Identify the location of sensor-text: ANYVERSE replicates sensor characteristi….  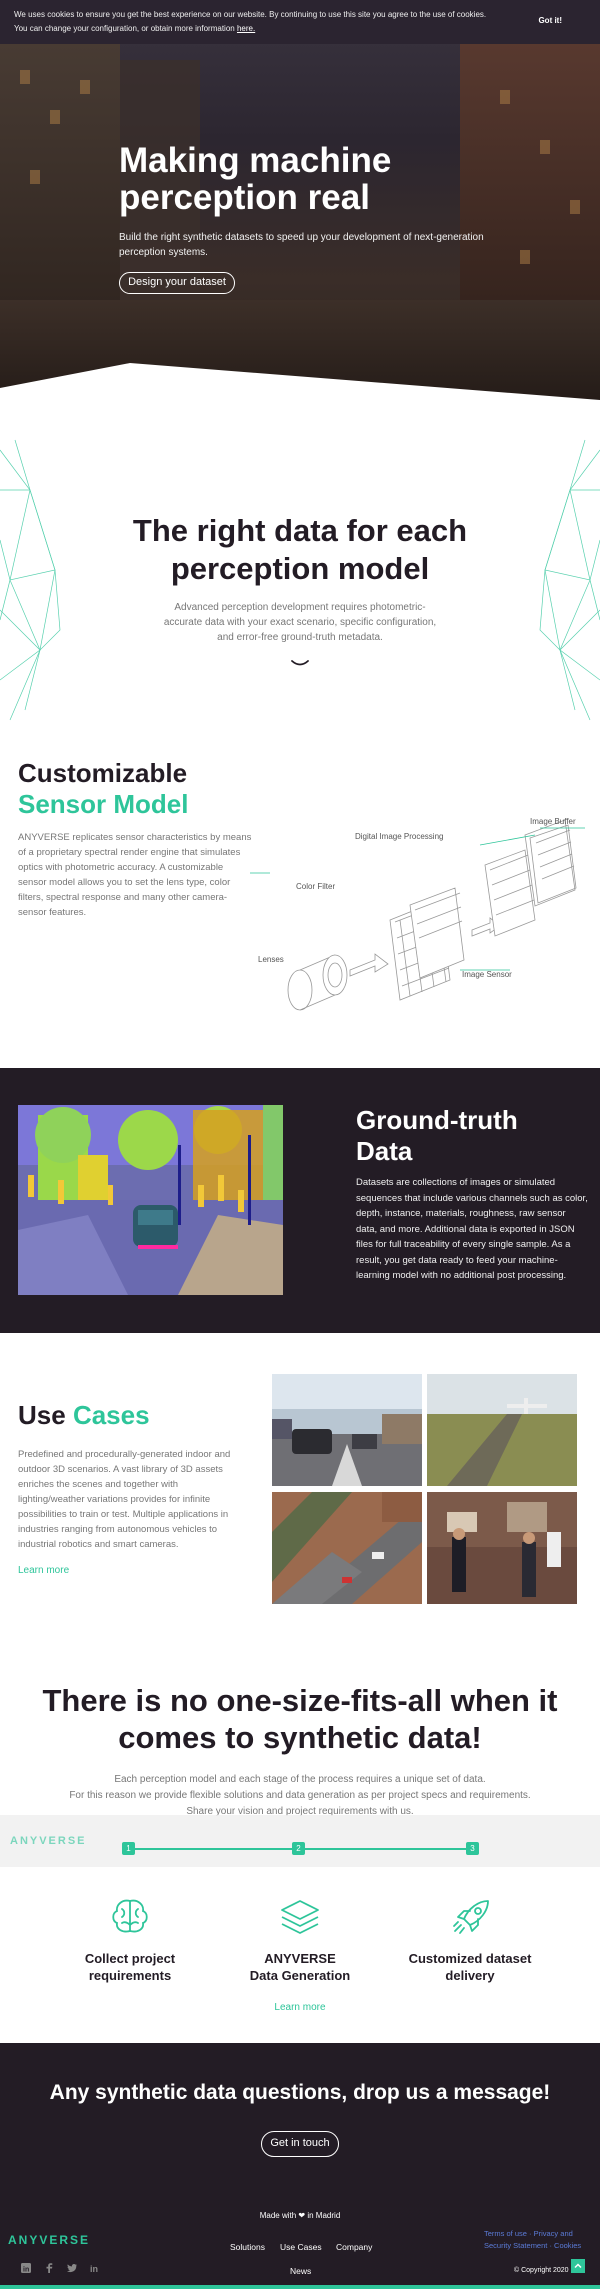
(135, 875).